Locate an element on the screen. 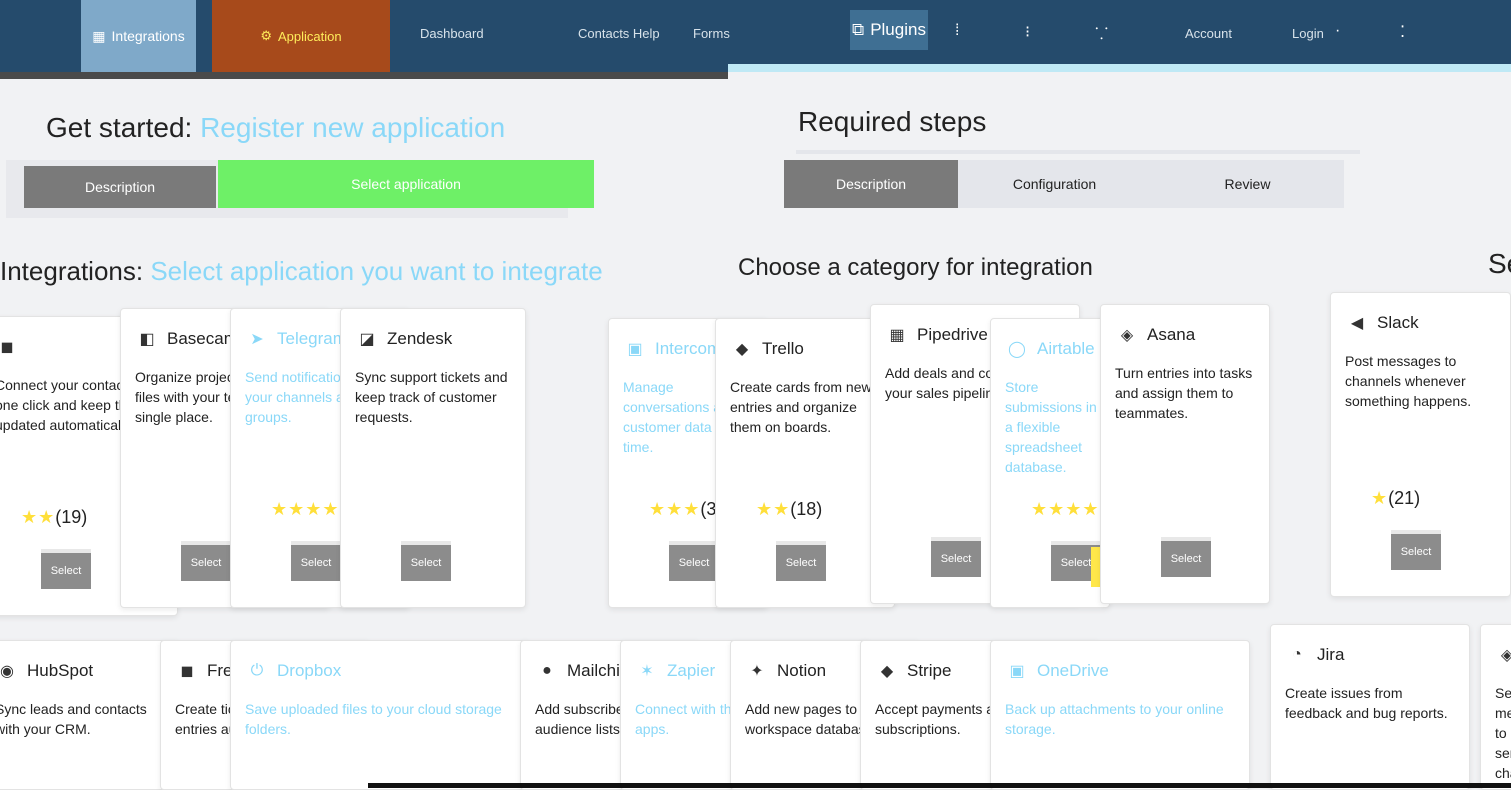 This screenshot has height=790, width=1511. app-card-header: ◪ Zendesk is located at coordinates (403, 339).